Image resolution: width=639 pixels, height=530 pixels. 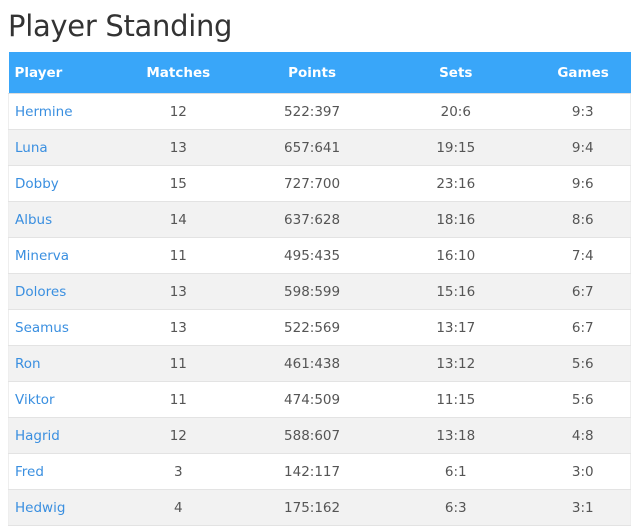 What do you see at coordinates (35, 400) in the screenshot?
I see `player-link: Viktor` at bounding box center [35, 400].